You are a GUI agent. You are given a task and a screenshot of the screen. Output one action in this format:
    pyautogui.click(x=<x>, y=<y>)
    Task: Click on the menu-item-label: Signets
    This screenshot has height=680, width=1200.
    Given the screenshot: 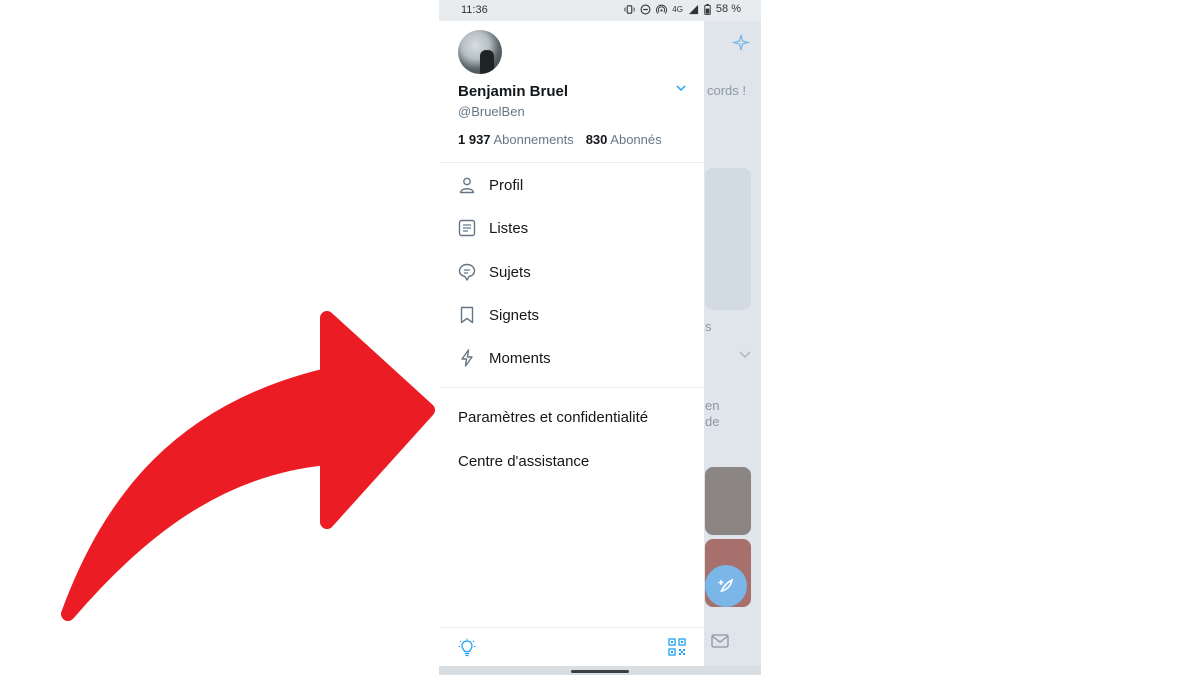 What is the action you would take?
    pyautogui.click(x=514, y=315)
    